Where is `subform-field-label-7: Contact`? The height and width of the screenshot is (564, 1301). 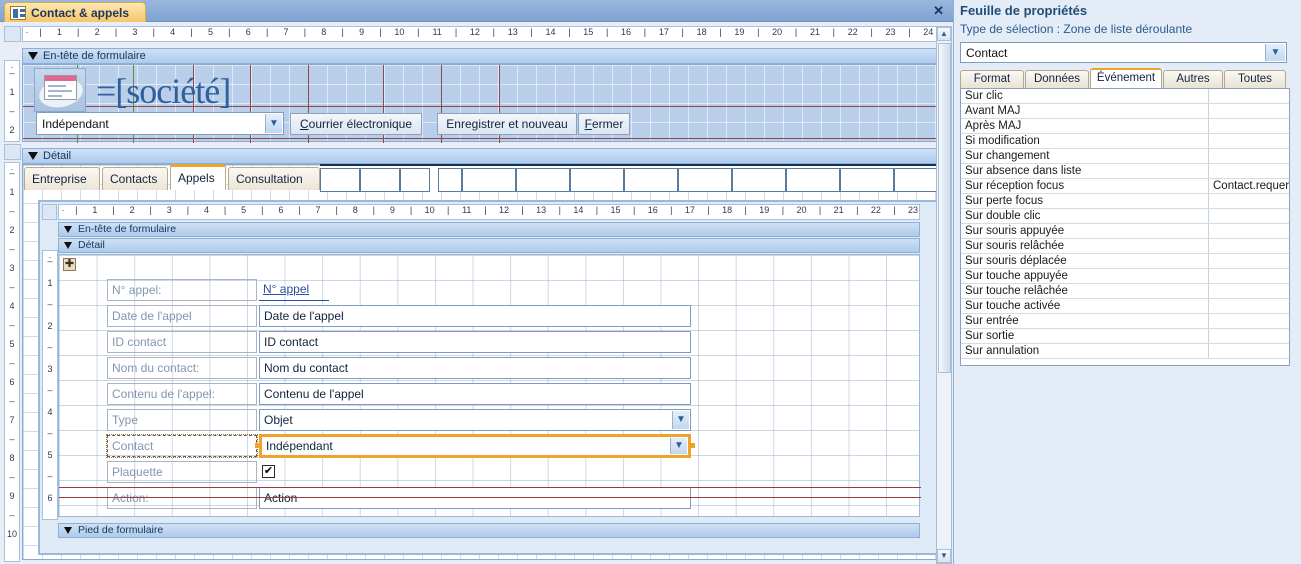
subform-field-label-7: Contact is located at coordinates (182, 446).